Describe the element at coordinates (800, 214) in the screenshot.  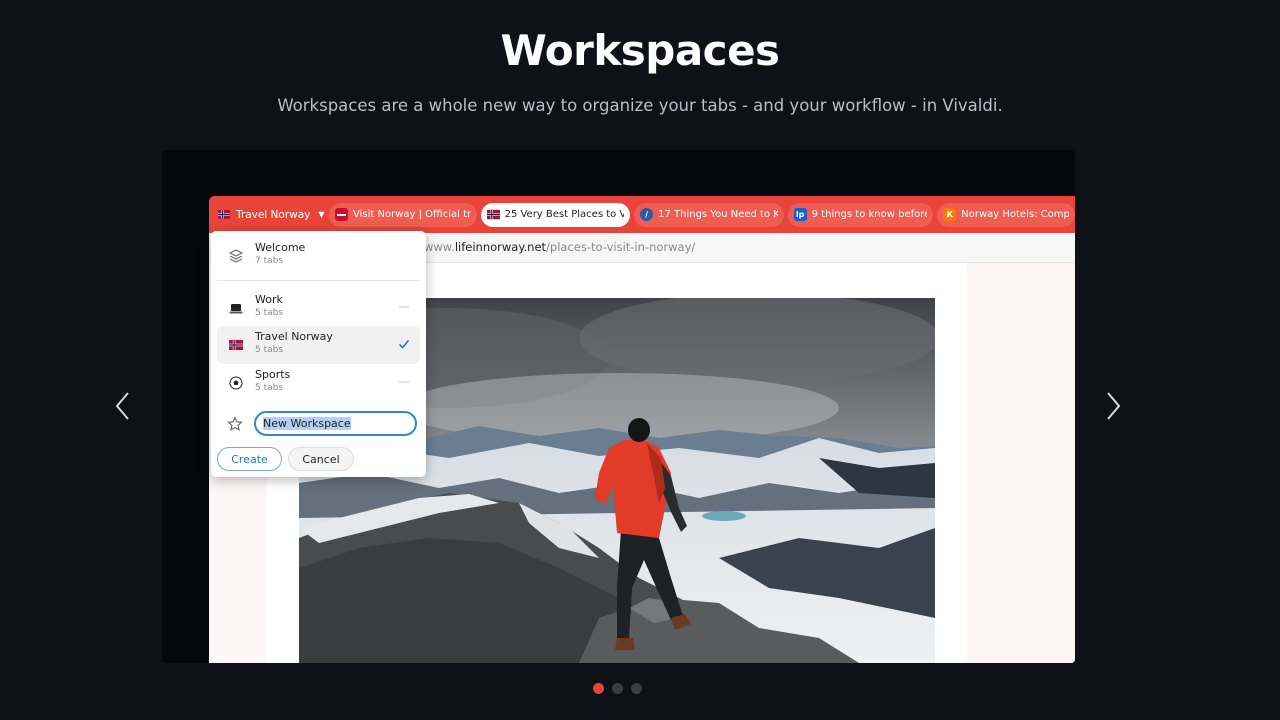
I see `lp-icon: lp` at that location.